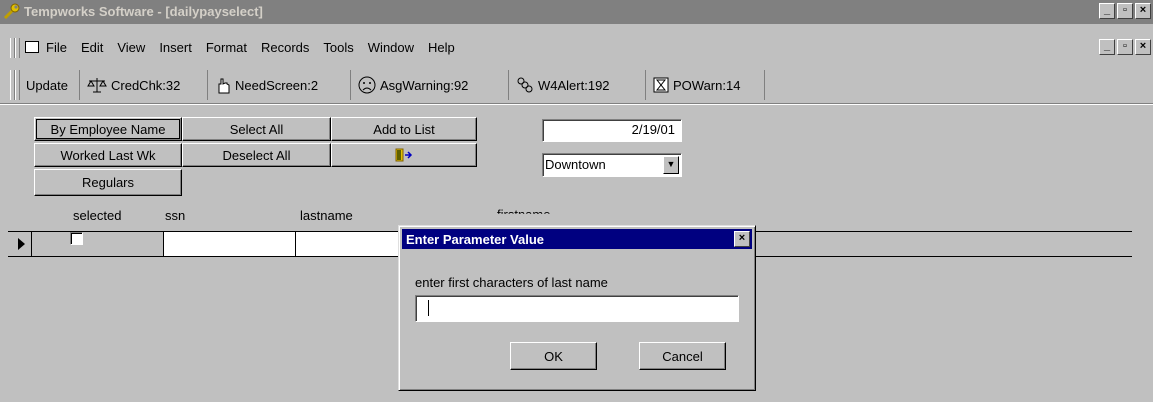 The width and height of the screenshot is (1153, 402). I want to click on add-to-list-button: Add to List, so click(404, 129).